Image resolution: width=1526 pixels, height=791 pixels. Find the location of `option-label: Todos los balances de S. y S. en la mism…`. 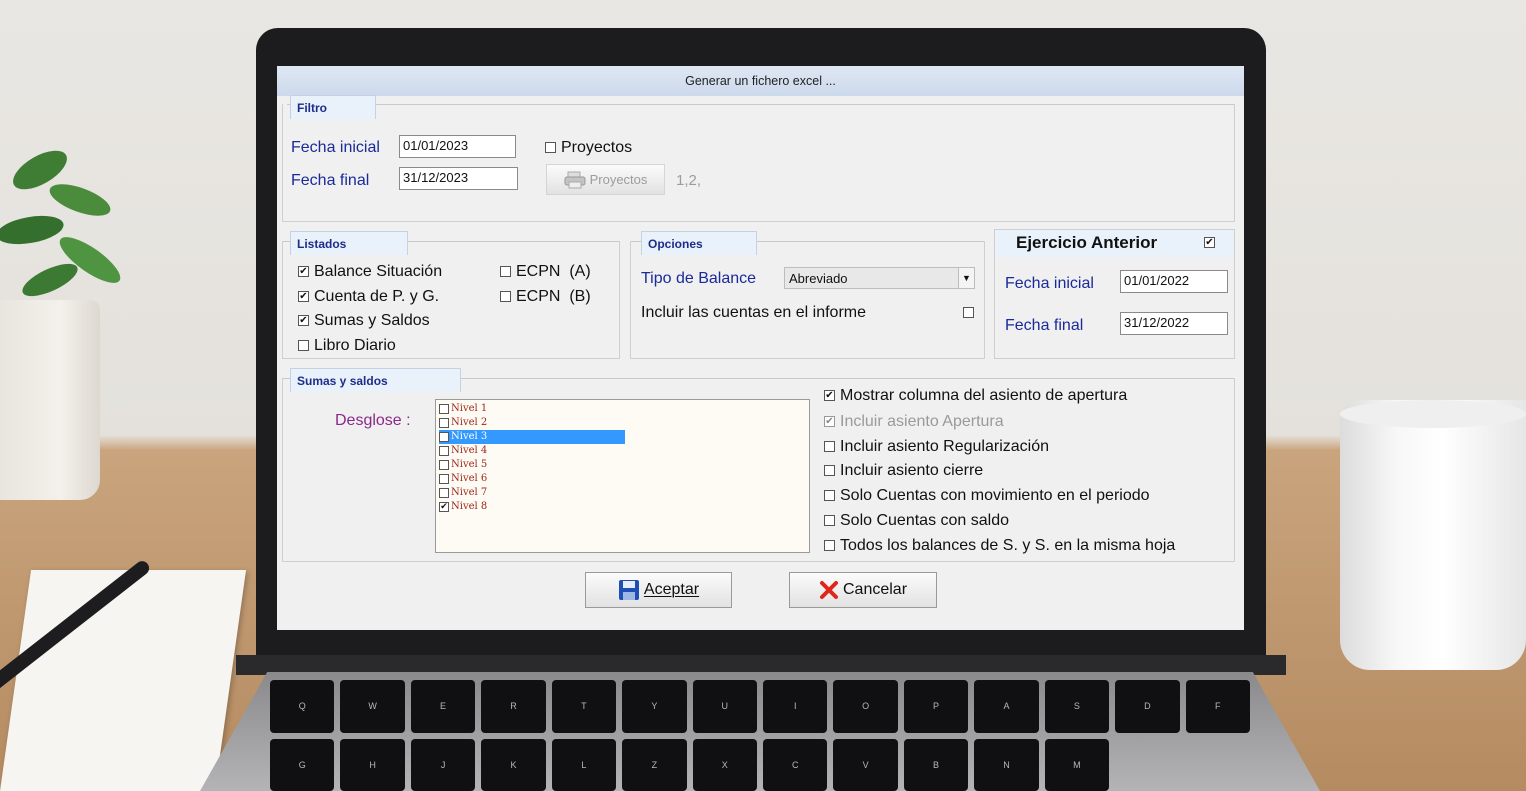

option-label: Todos los balances de S. y S. en la mism… is located at coordinates (1008, 545).